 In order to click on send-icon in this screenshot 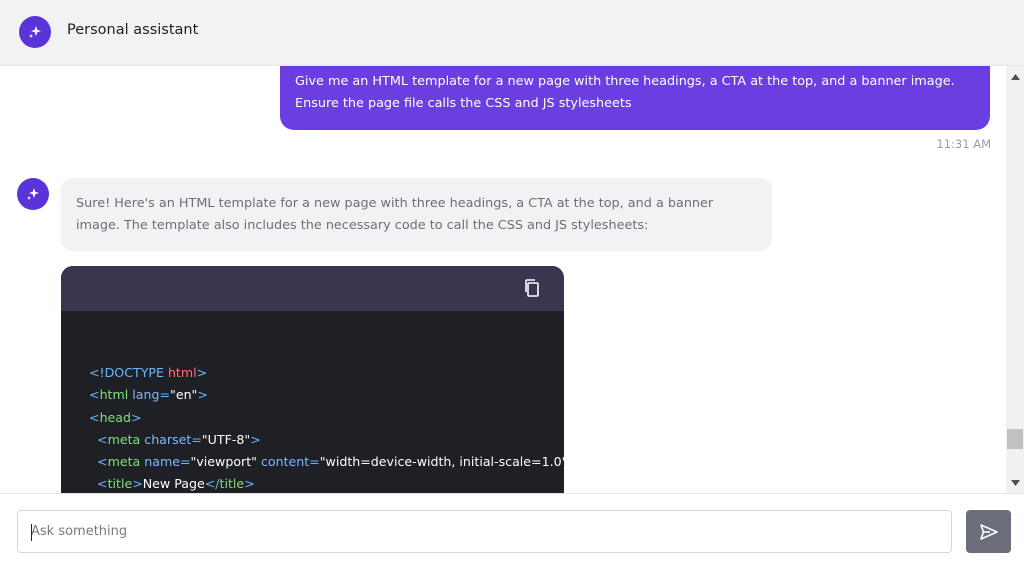, I will do `click(988, 531)`.